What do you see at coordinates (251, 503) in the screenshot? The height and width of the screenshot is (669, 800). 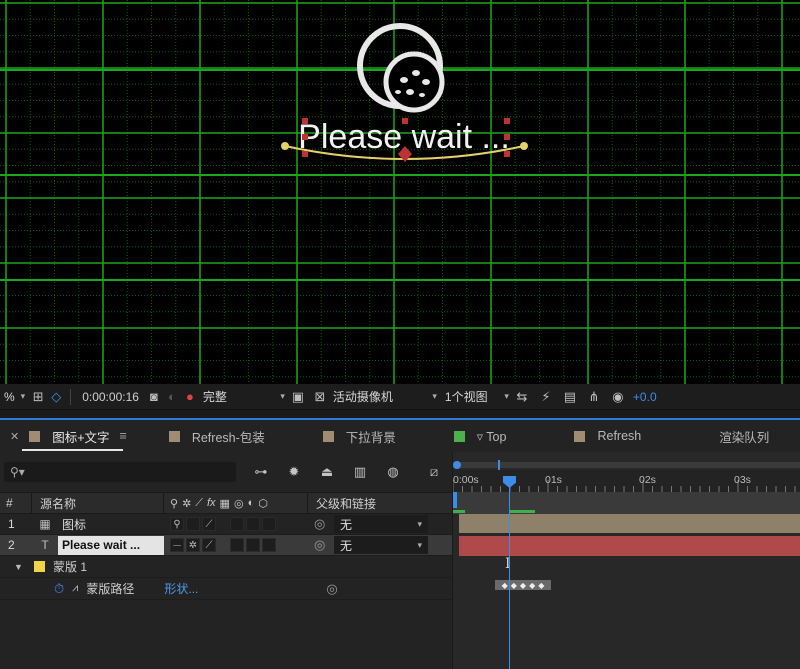 I see `adjustment-icon: ◐` at bounding box center [251, 503].